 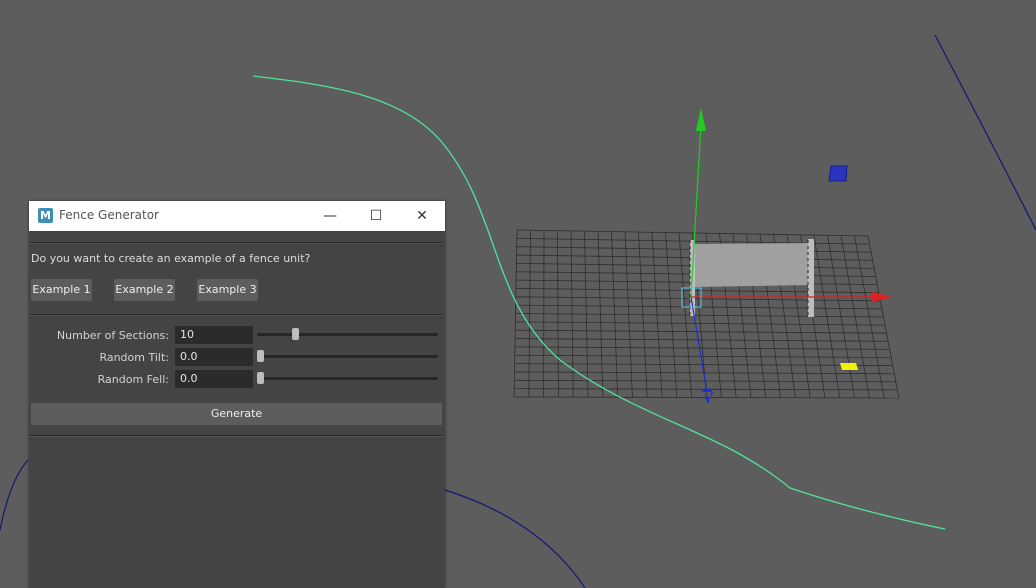 What do you see at coordinates (347, 334) in the screenshot?
I see `sections-slider` at bounding box center [347, 334].